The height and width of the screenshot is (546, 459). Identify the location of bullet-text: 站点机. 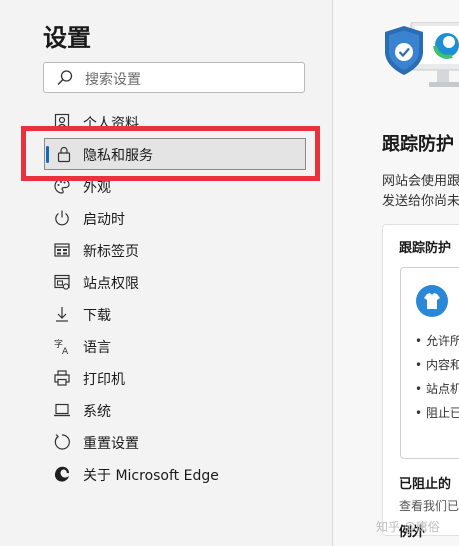
(442, 389).